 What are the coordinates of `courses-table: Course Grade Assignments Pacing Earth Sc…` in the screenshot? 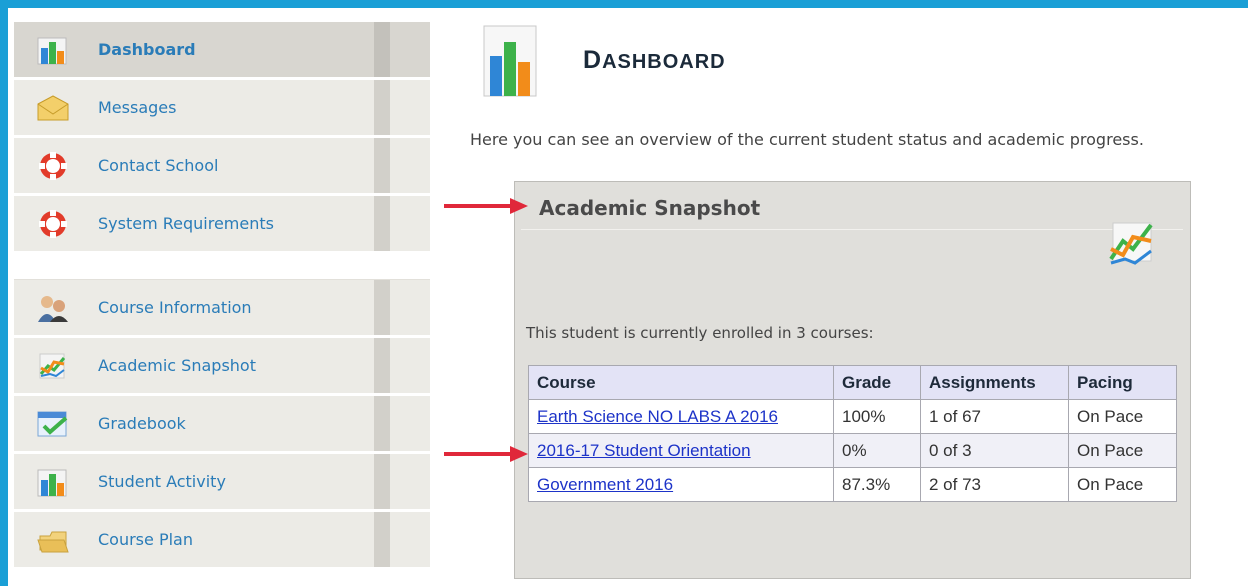 It's located at (852, 433).